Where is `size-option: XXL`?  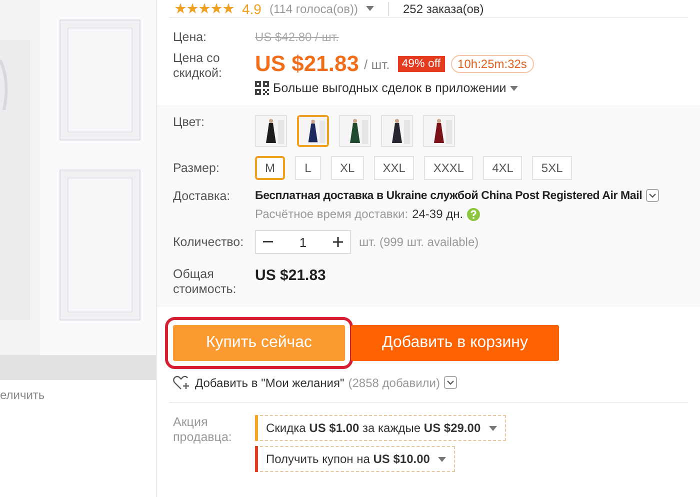
size-option: XXL is located at coordinates (394, 168).